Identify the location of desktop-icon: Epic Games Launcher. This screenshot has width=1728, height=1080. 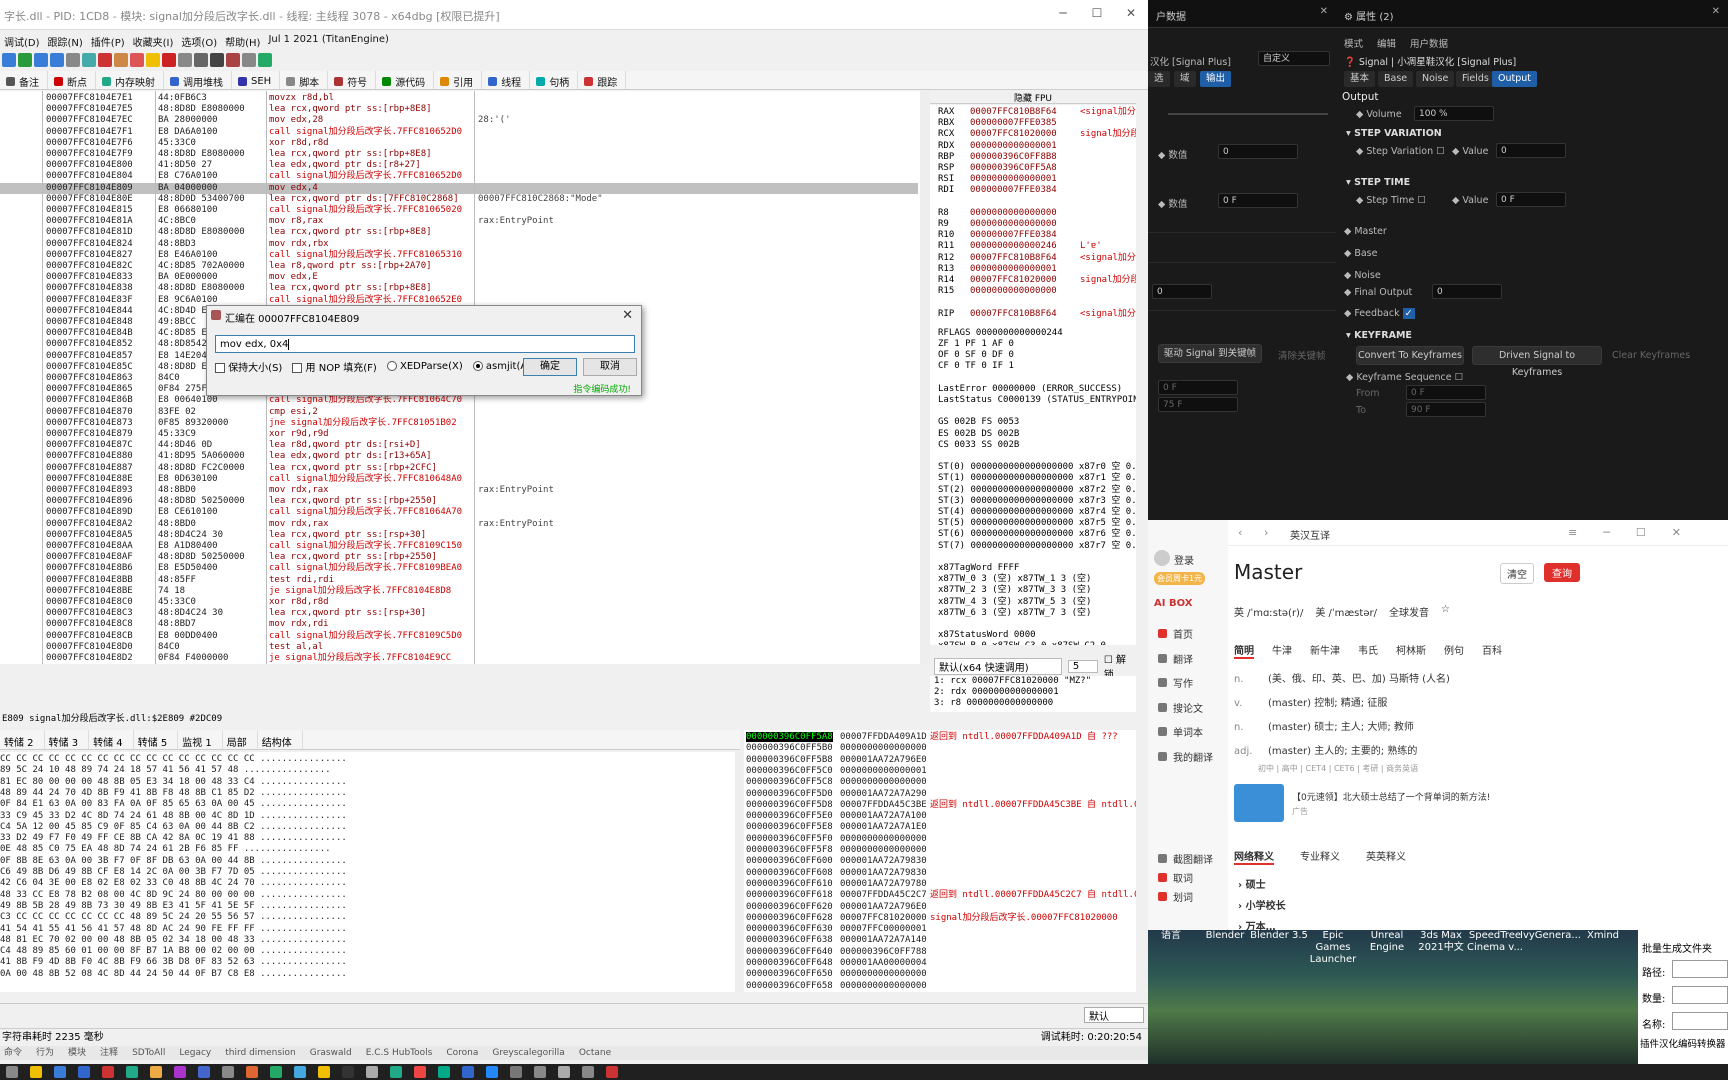
(1333, 948).